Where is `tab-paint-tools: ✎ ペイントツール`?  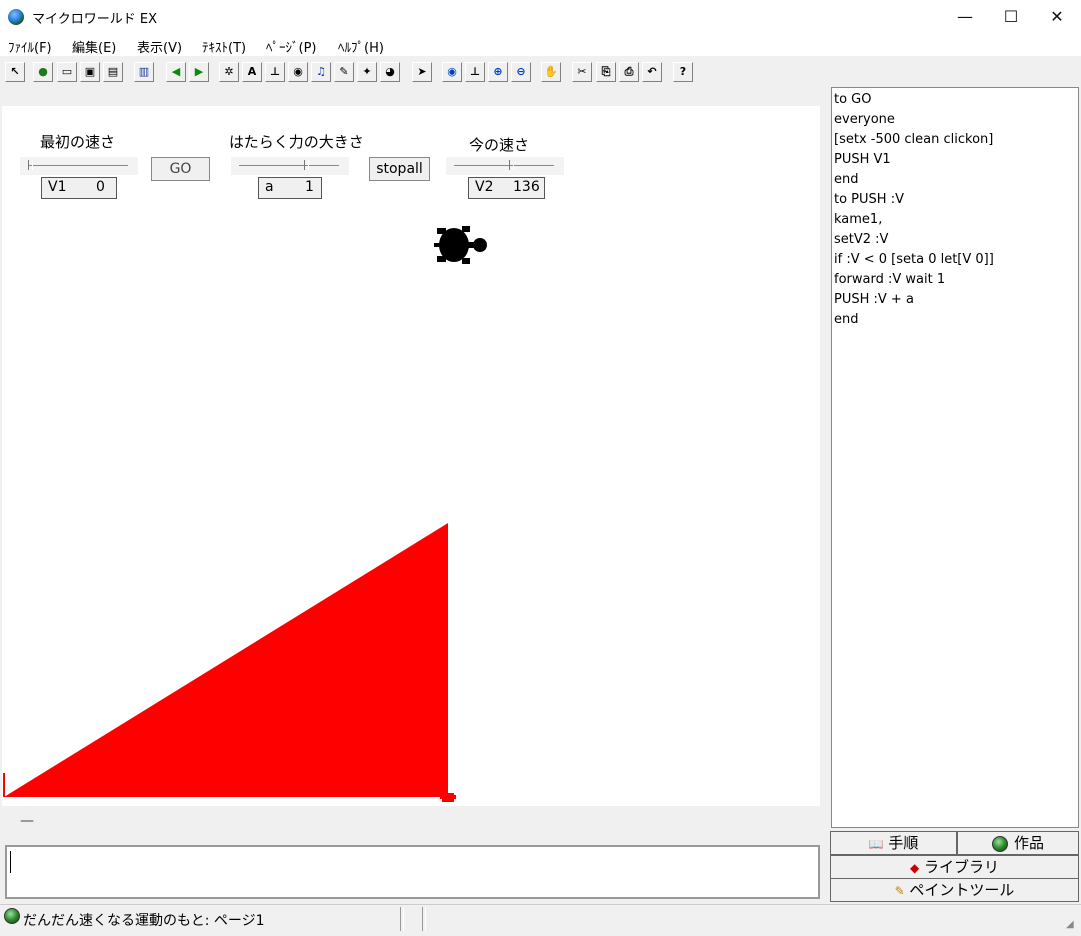 tab-paint-tools: ✎ ペイントツール is located at coordinates (954, 890).